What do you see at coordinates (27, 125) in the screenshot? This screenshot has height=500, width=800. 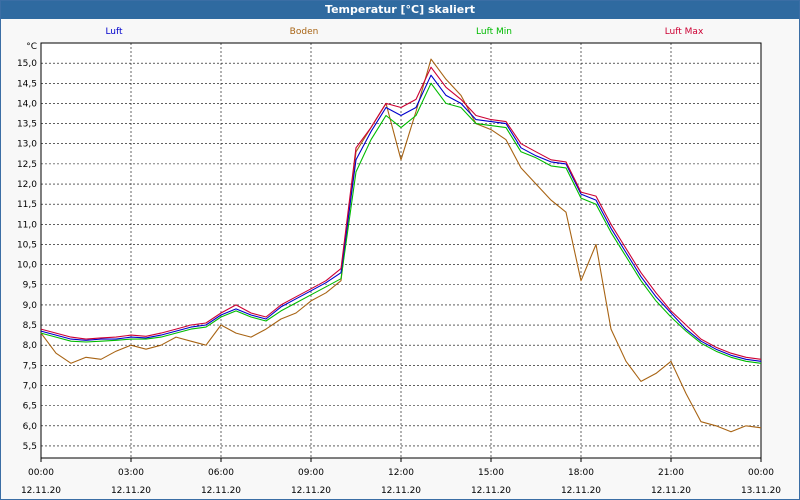 I see `y-tick-label: 13,5` at bounding box center [27, 125].